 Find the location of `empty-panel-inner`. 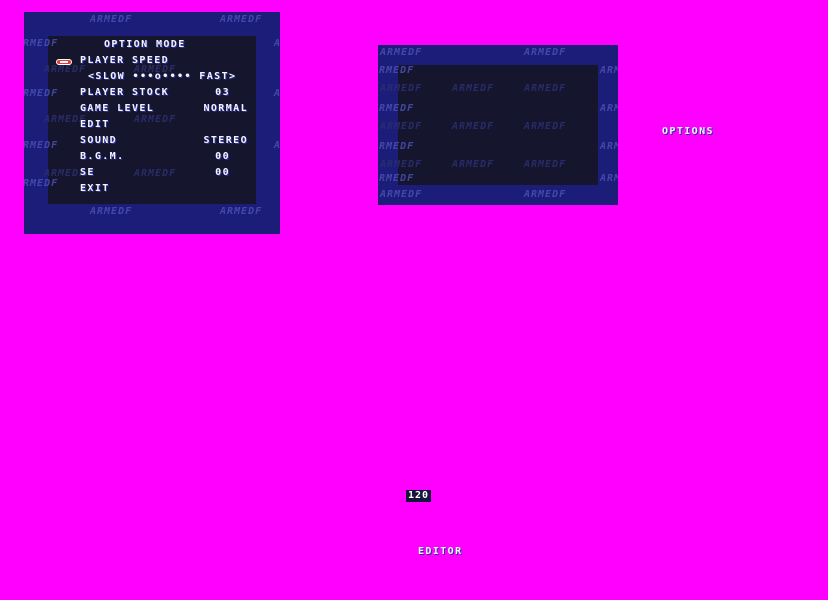

empty-panel-inner is located at coordinates (498, 125).